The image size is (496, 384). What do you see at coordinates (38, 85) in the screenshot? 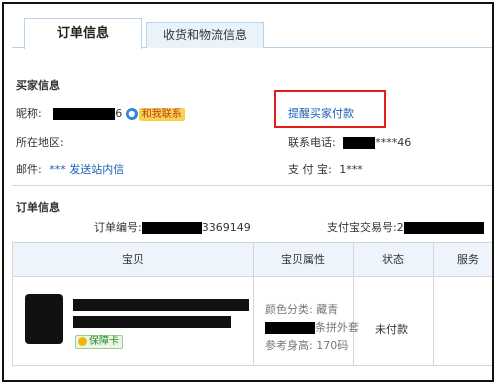
I see `buyer-info-title: 买家信息` at bounding box center [38, 85].